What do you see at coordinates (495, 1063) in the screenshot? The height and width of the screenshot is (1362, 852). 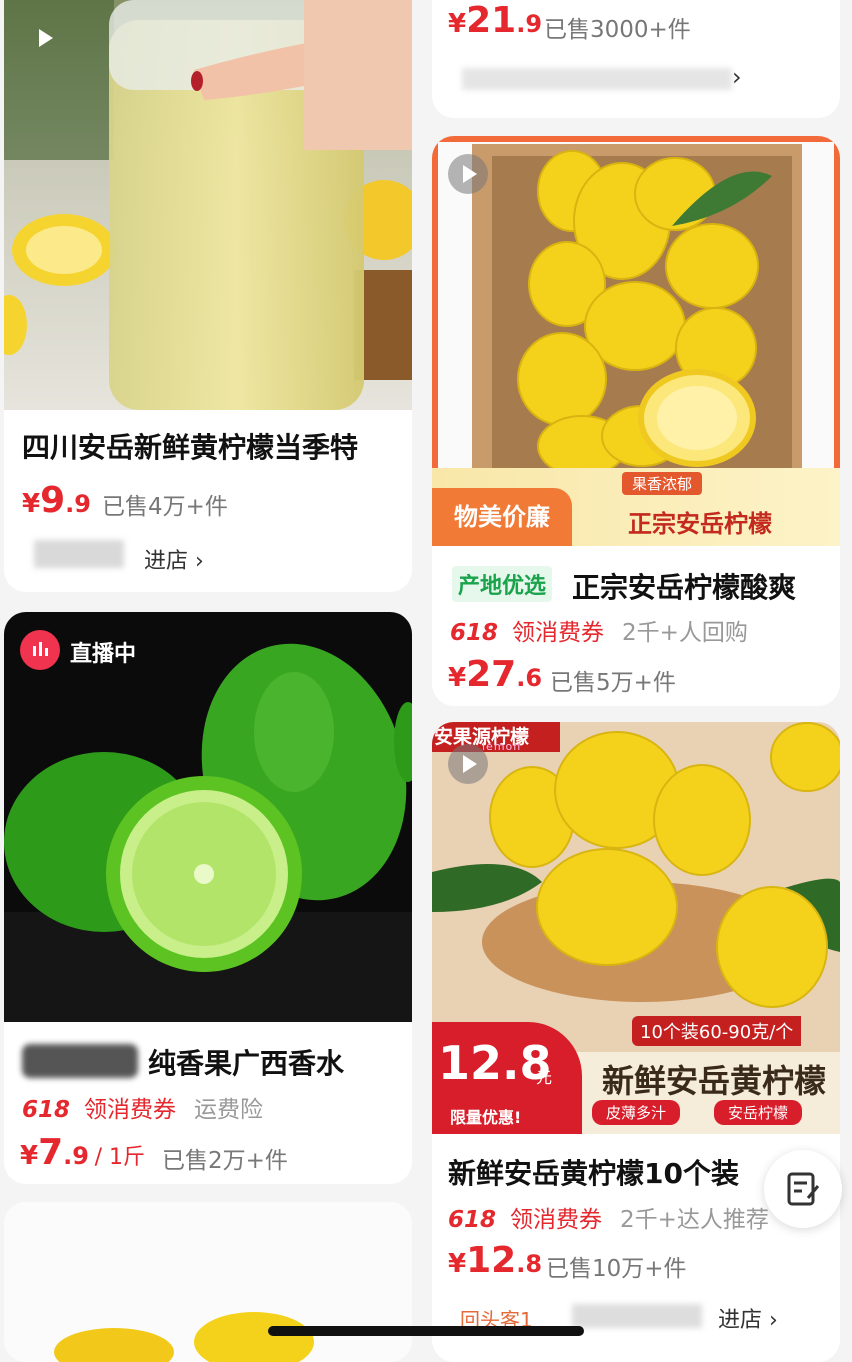 I see `promo-price: 12.8` at bounding box center [495, 1063].